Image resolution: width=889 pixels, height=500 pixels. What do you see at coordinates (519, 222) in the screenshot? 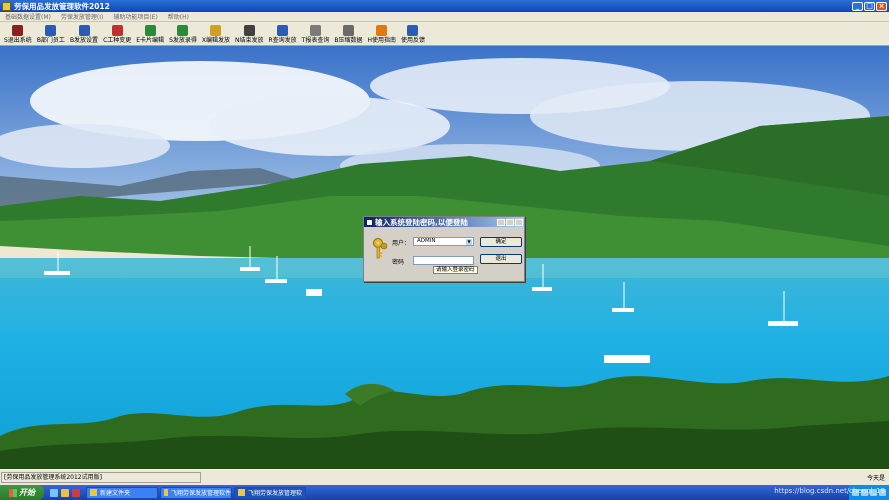
I see `dialog-close-button` at bounding box center [519, 222].